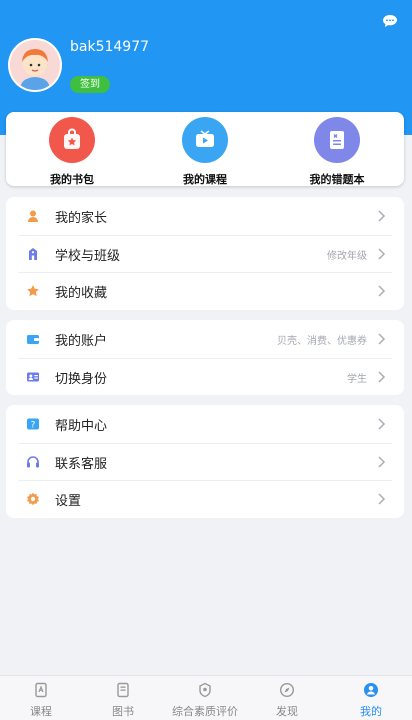 This screenshot has height=720, width=412. Describe the element at coordinates (33, 339) in the screenshot. I see `wallet-icon` at that location.